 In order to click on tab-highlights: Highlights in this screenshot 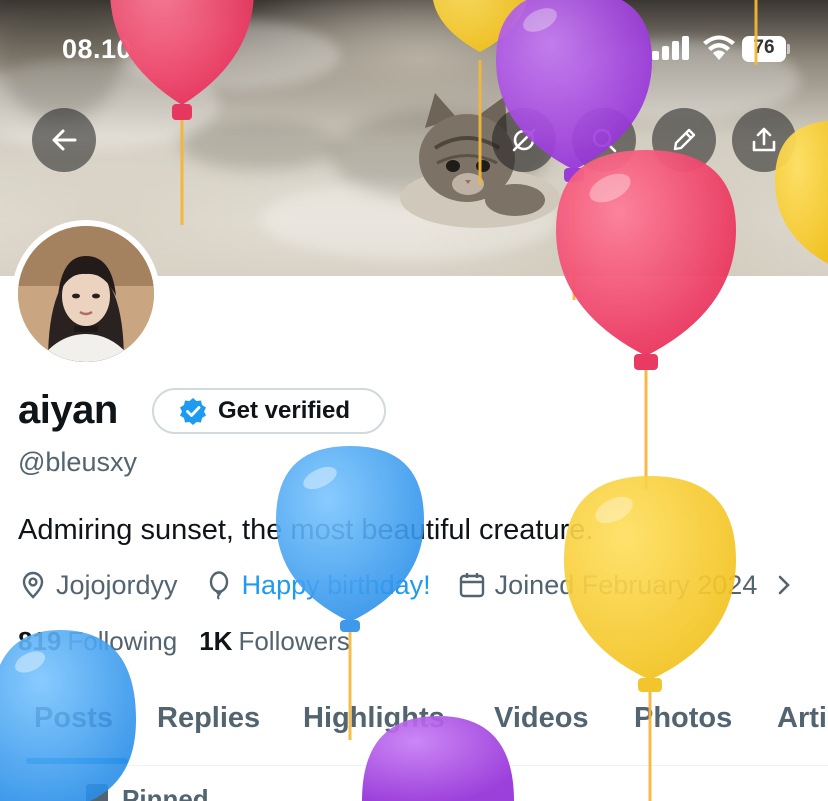, I will do `click(374, 718)`.